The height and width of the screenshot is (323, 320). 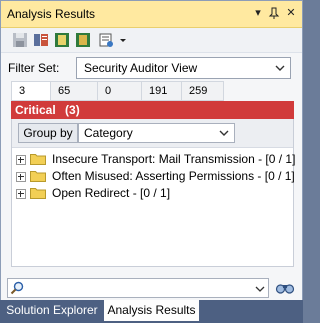 I want to click on toolbar, so click(x=151, y=40).